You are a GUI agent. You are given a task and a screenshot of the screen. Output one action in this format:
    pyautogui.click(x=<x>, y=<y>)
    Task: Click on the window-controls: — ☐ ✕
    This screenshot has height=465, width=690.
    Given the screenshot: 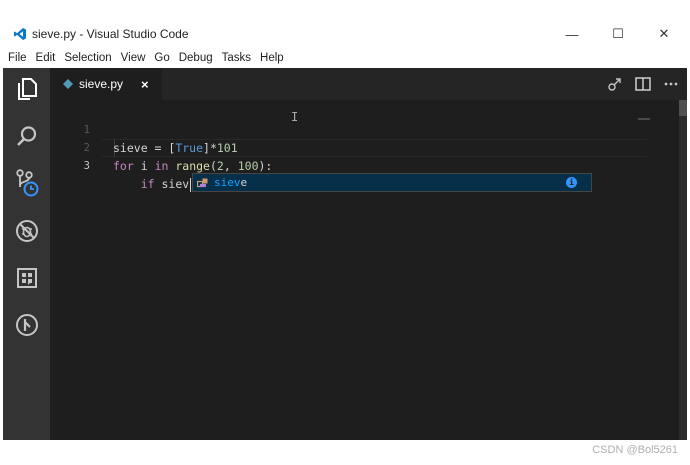 What is the action you would take?
    pyautogui.click(x=618, y=34)
    